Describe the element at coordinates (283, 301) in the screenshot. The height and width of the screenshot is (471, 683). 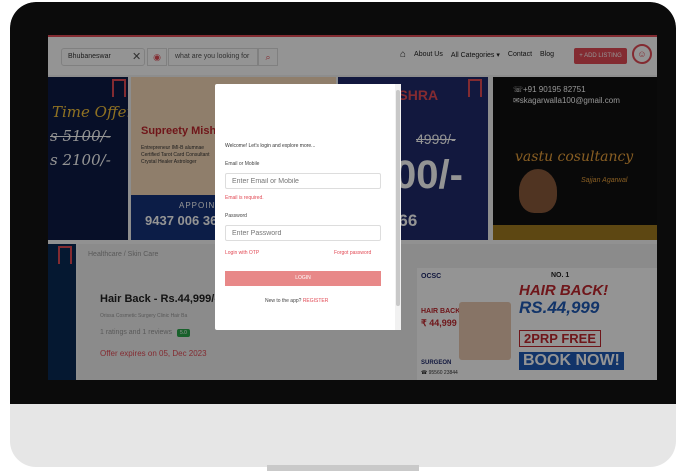
I see `new-to-app-text: New to the app?` at that location.